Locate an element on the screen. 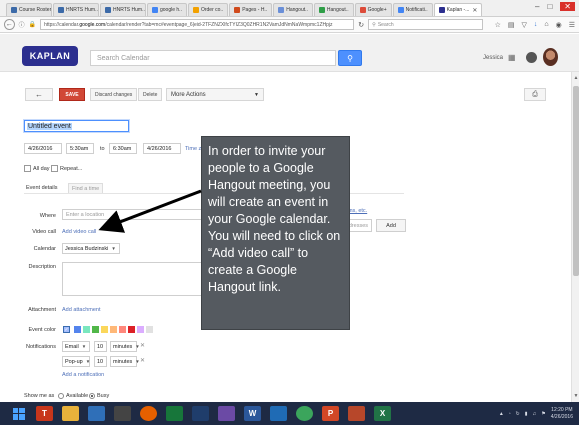 This screenshot has height=425, width=579. calendar-select: Jessica Budzinski ▼ is located at coordinates (91, 248).